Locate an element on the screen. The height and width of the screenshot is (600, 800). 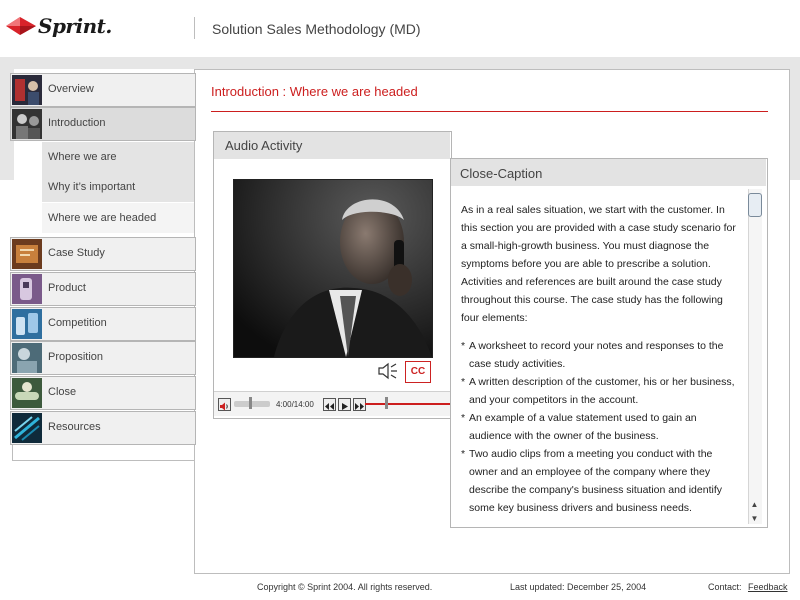
sidebar-item-product: Product is located at coordinates (103, 289).